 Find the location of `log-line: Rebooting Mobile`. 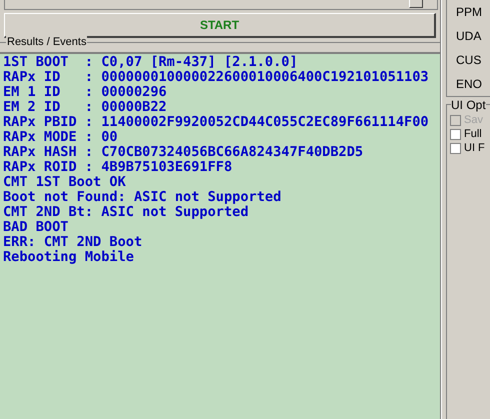

log-line: Rebooting Mobile is located at coordinates (68, 257).